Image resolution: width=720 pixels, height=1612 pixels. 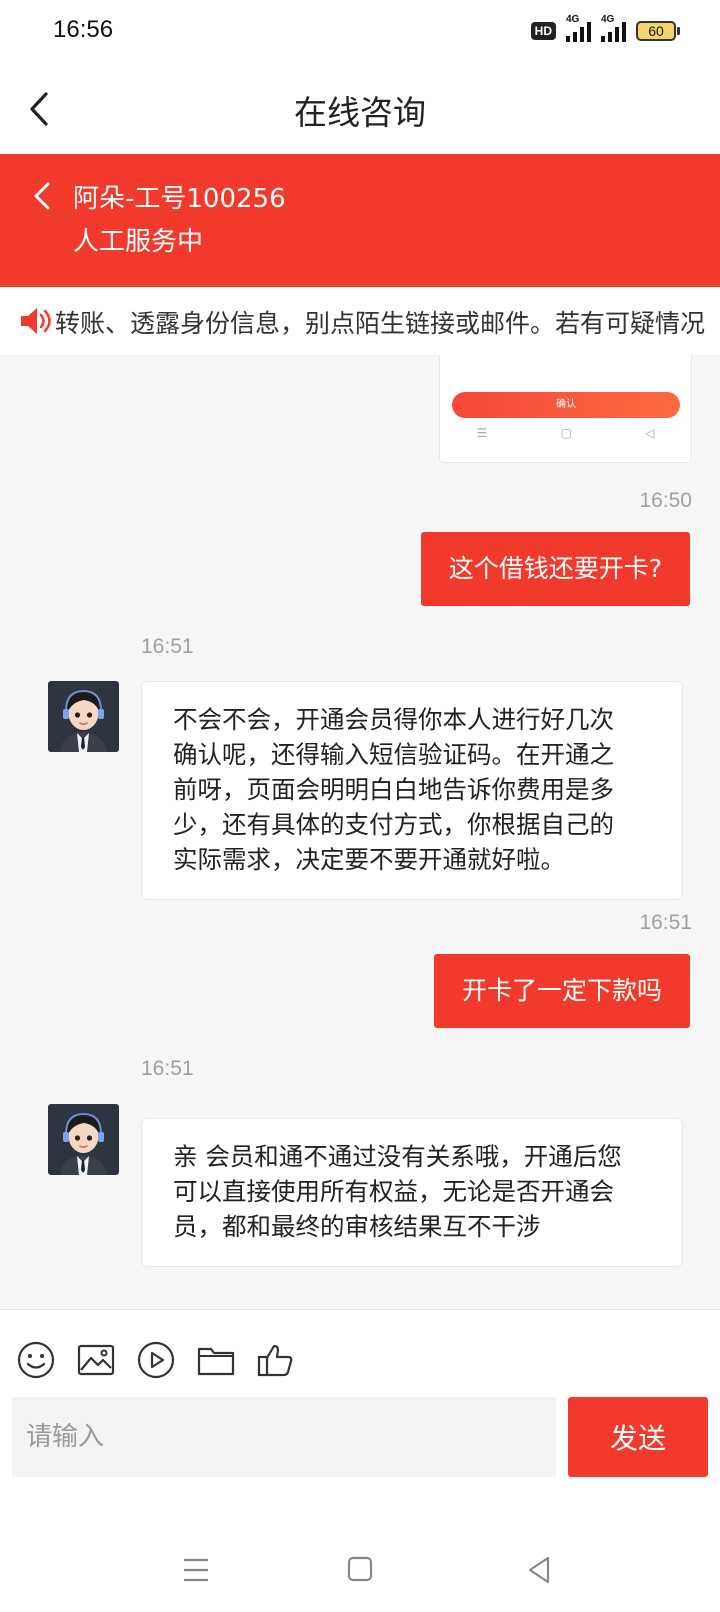 What do you see at coordinates (196, 1570) in the screenshot?
I see `menu-icon` at bounding box center [196, 1570].